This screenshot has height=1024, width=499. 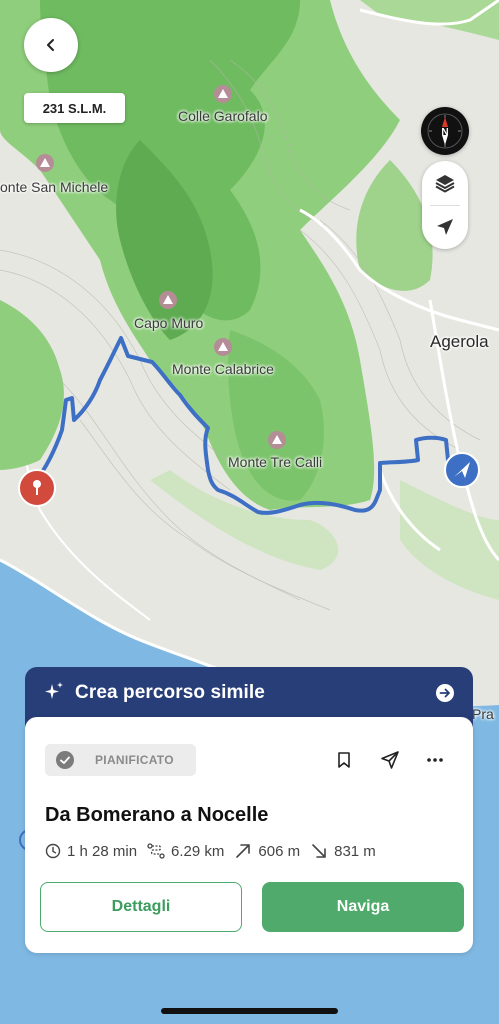 I want to click on sparkle-icon, so click(x=54, y=690).